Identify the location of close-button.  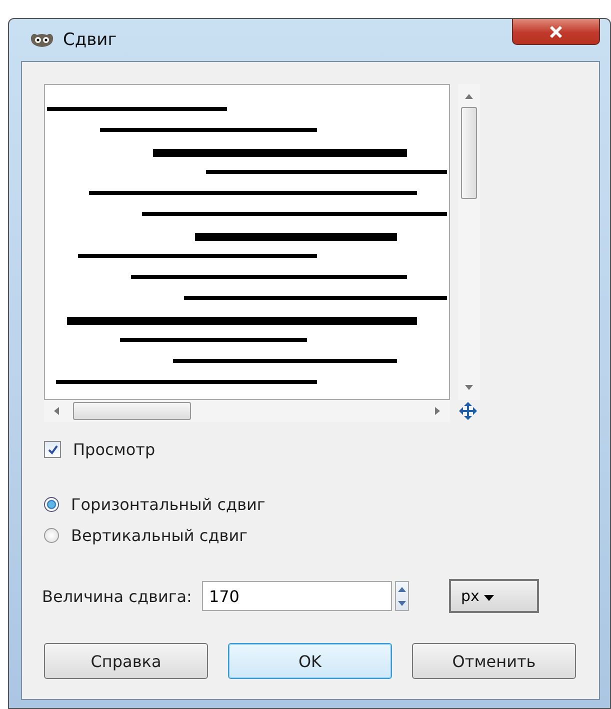
(556, 32).